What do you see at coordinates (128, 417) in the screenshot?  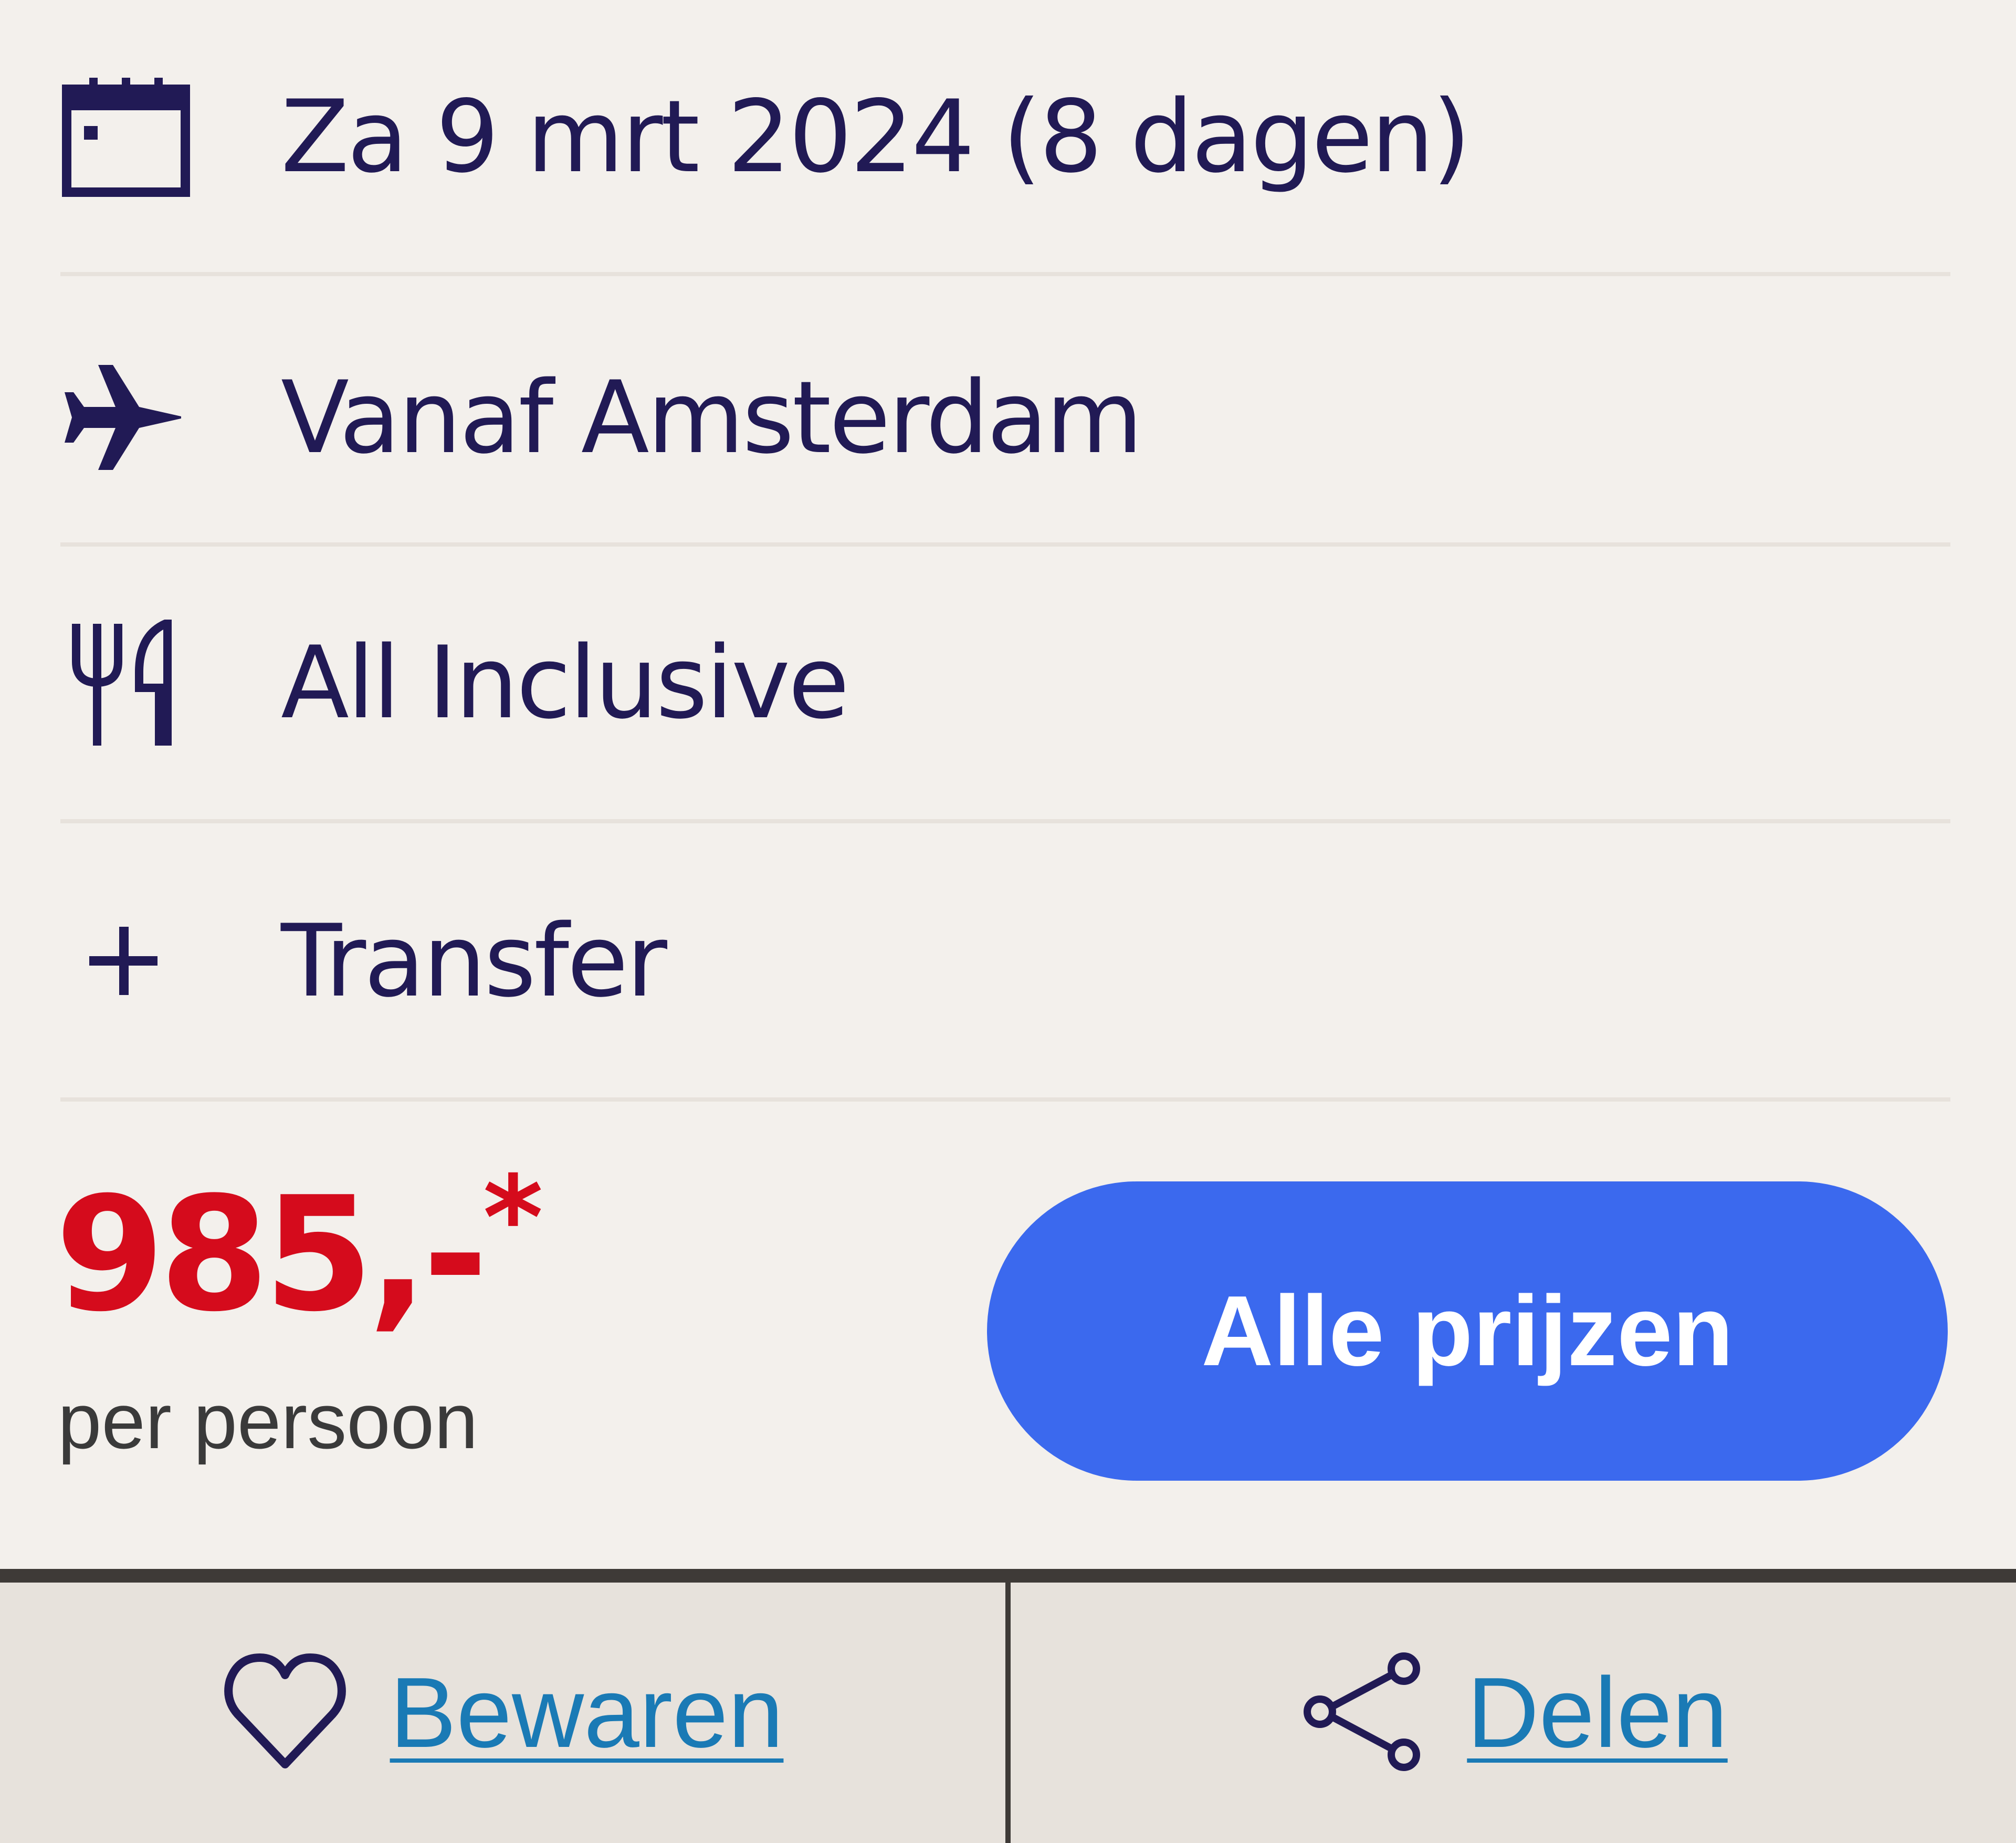 I see `airplane-icon` at bounding box center [128, 417].